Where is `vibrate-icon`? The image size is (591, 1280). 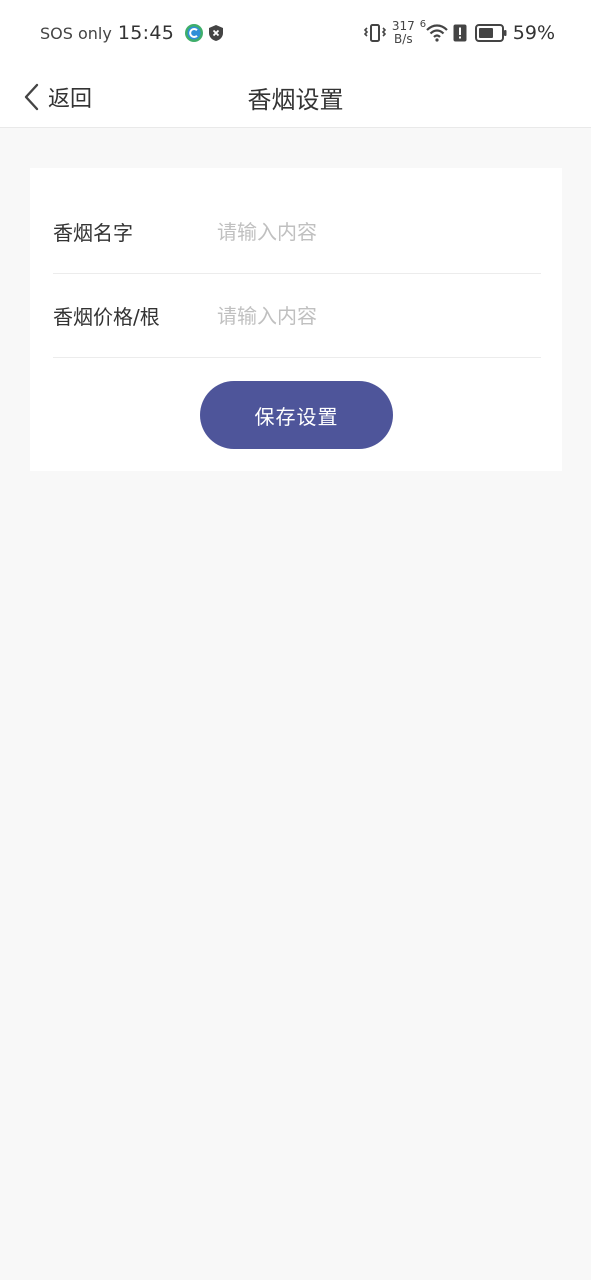 vibrate-icon is located at coordinates (374, 33).